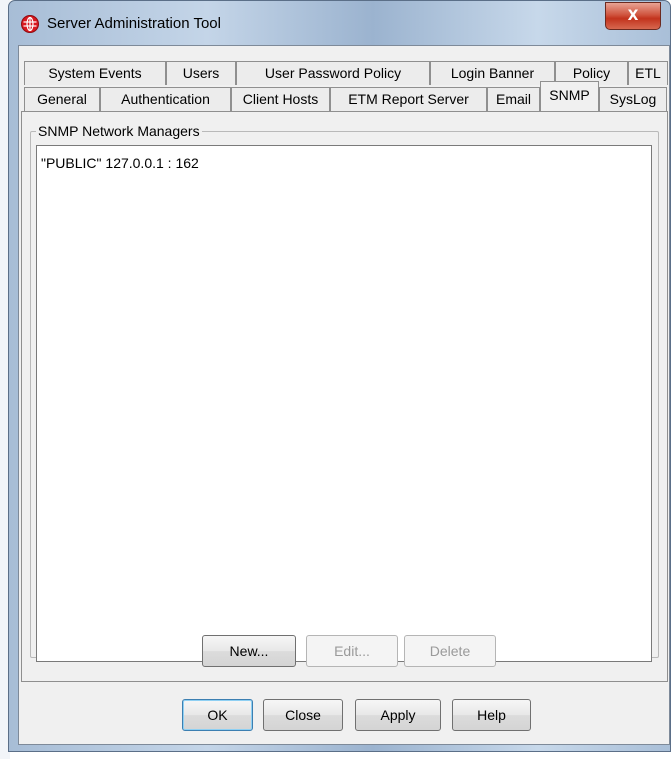 The width and height of the screenshot is (671, 759). I want to click on title-bar: Server Administration Tool X, so click(339, 23).